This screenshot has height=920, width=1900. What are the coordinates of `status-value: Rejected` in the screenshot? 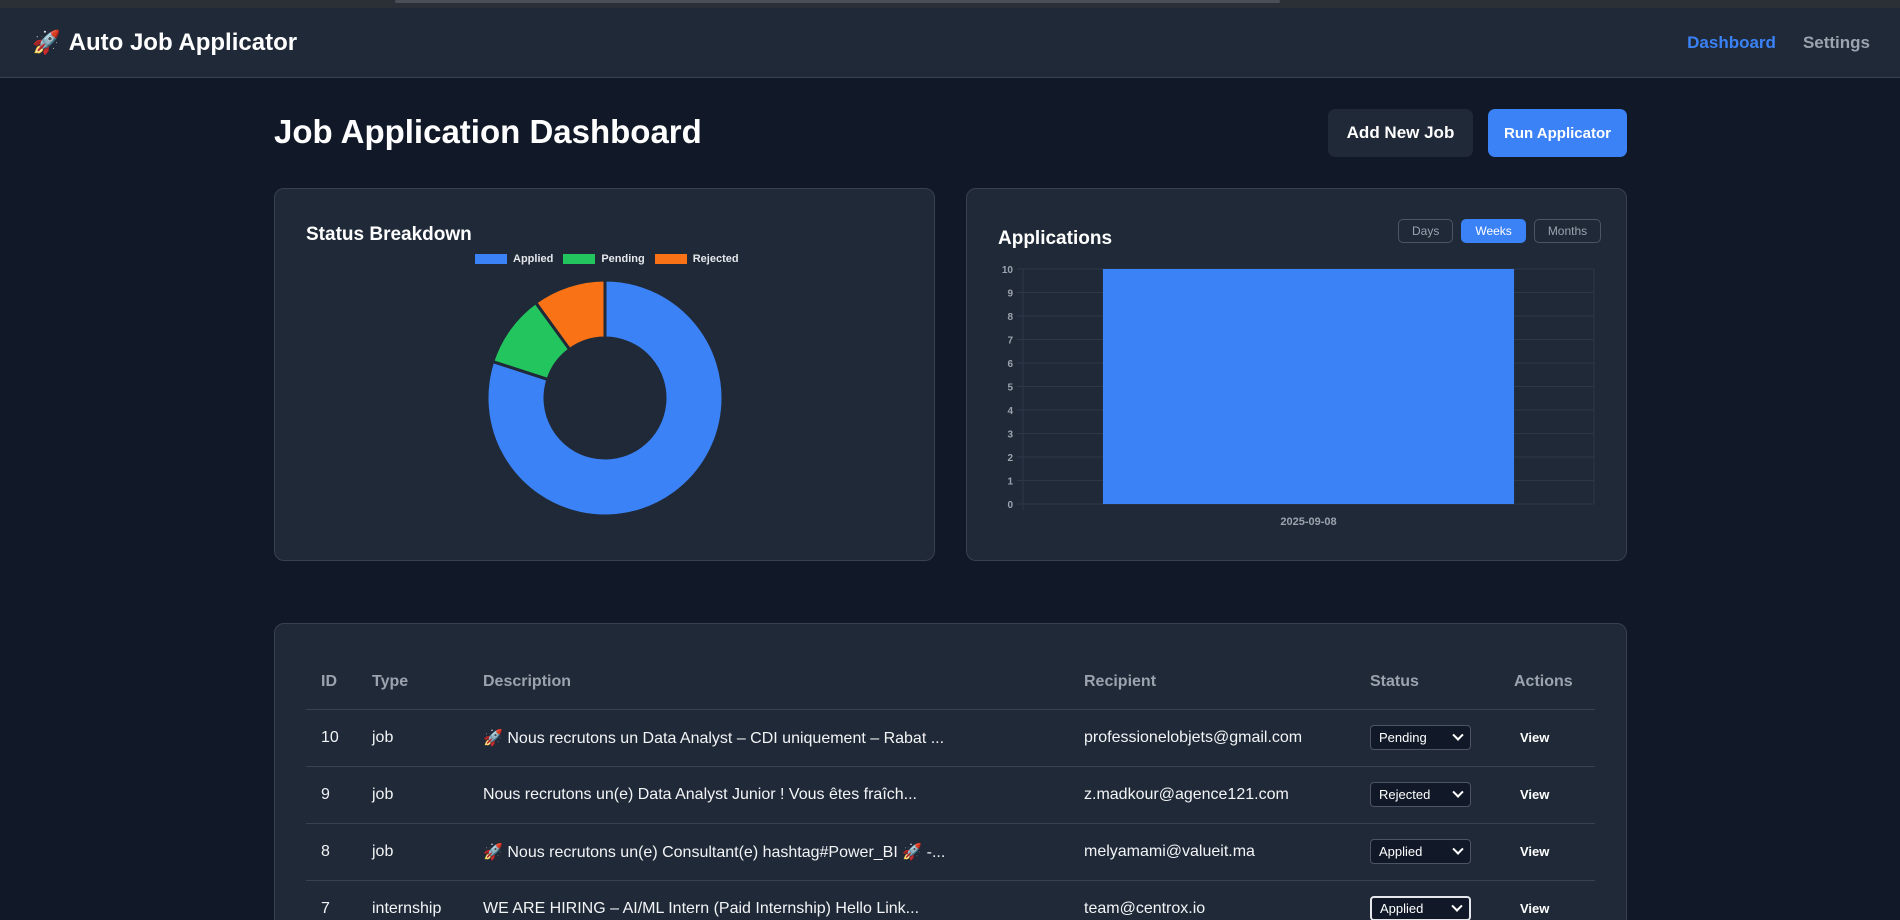 It's located at (1405, 794).